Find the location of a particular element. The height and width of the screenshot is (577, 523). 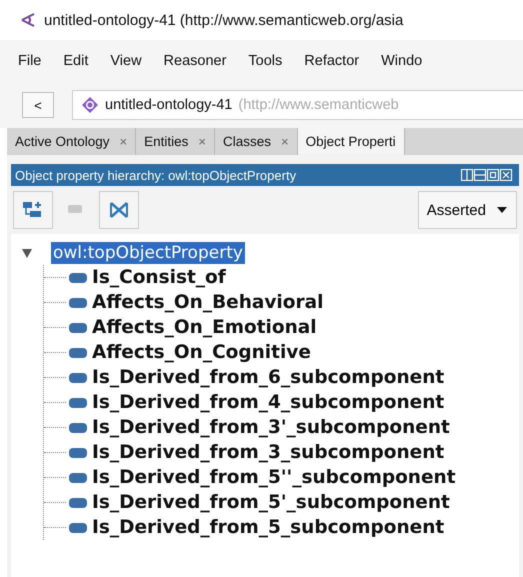

tree-item: Is_Derived_from_5''_subcomponent is located at coordinates (274, 477).